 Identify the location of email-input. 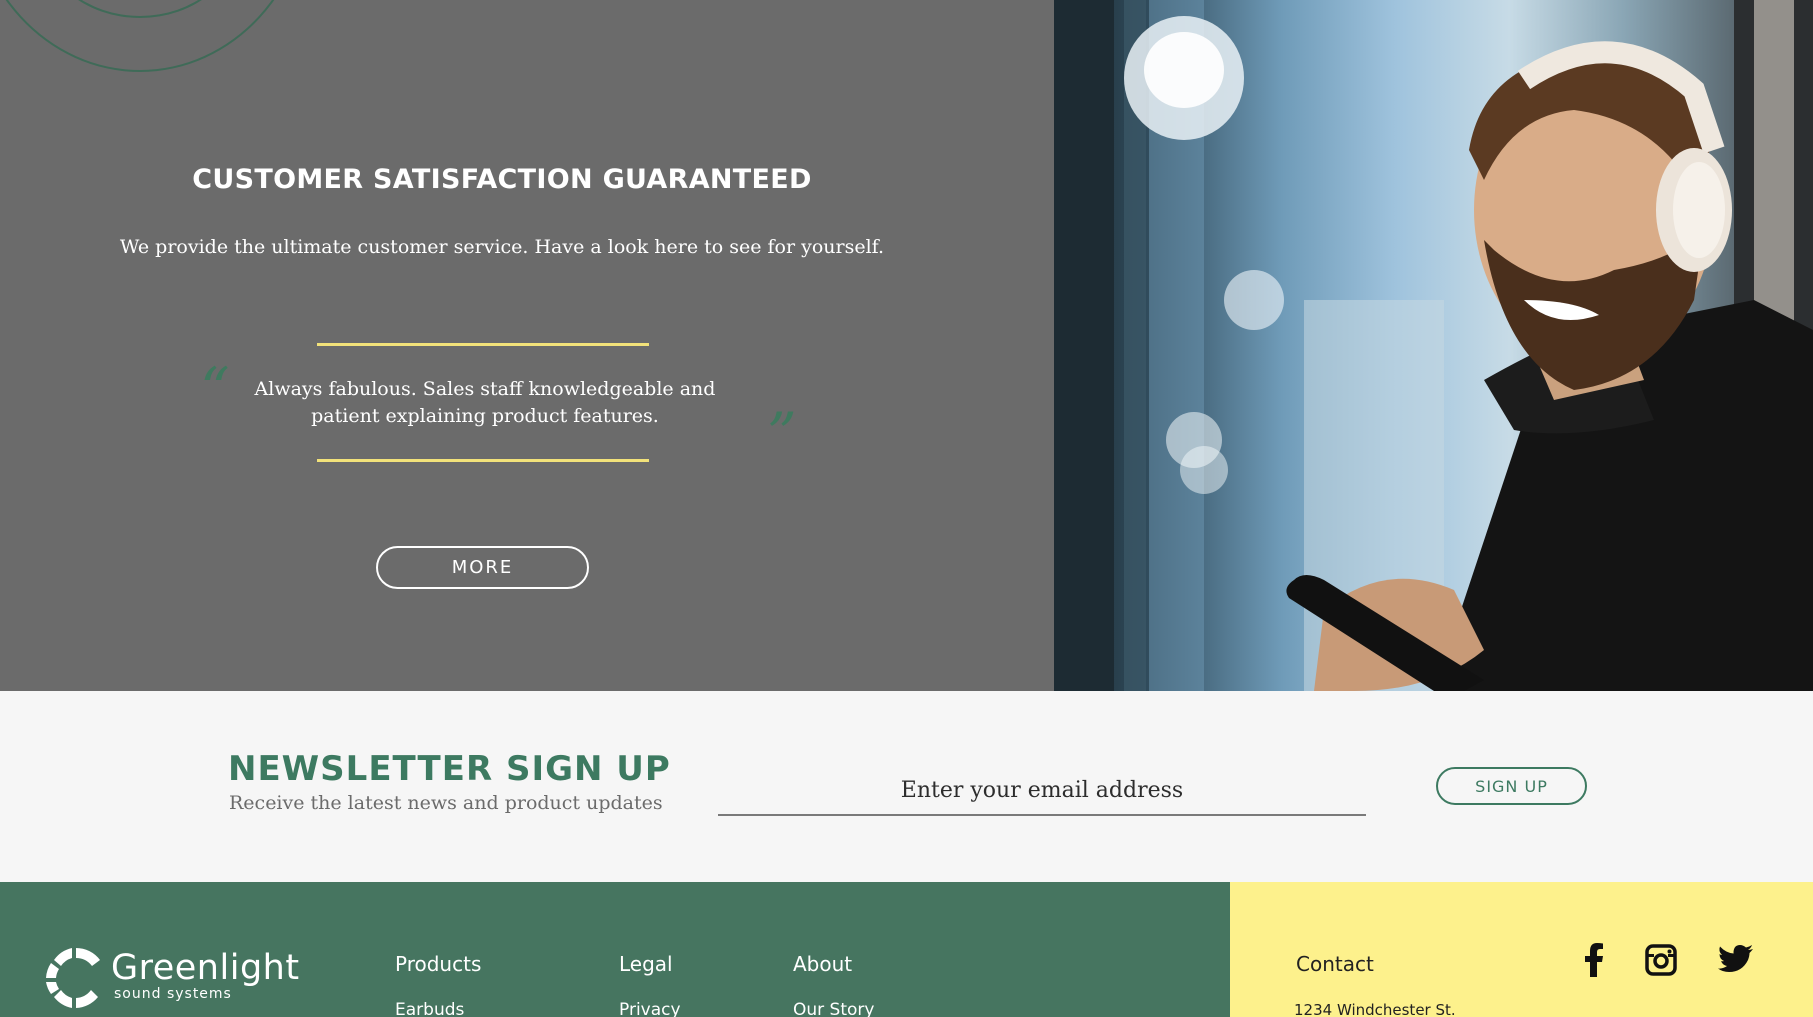
(1042, 790).